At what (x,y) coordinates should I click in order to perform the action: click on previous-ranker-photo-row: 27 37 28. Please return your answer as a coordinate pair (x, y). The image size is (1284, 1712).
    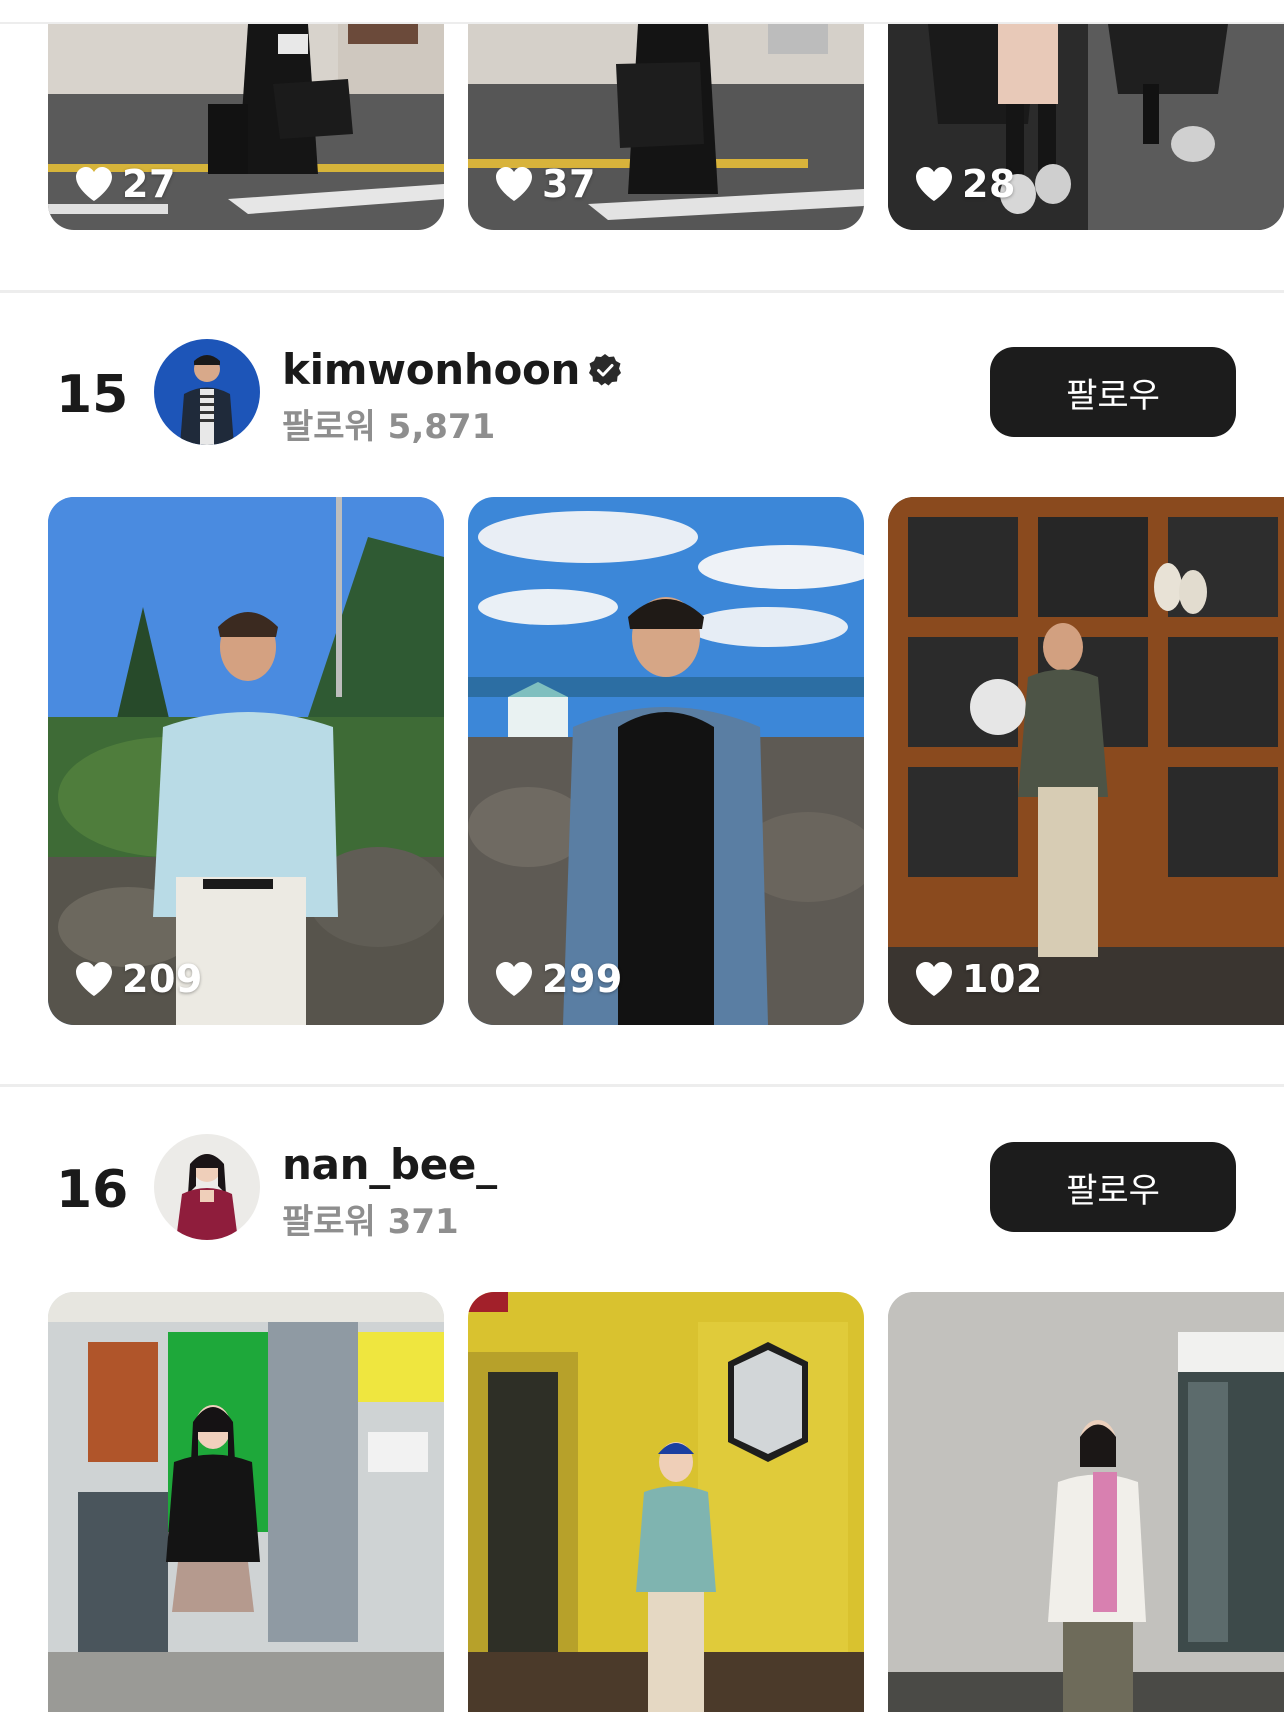
    Looking at the image, I should click on (666, 127).